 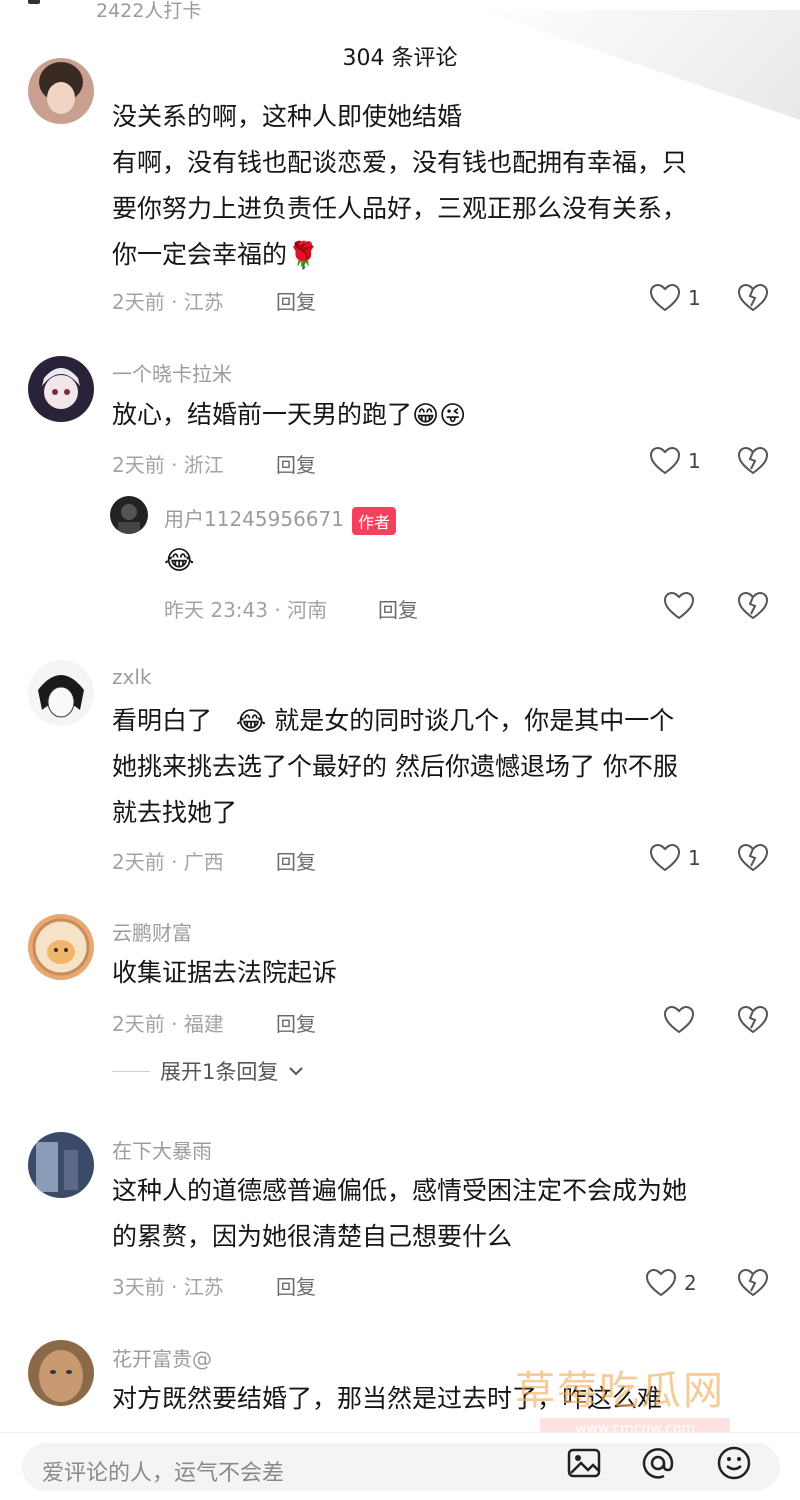 I want to click on comment-meta: 2天前 · 浙江, so click(x=168, y=465).